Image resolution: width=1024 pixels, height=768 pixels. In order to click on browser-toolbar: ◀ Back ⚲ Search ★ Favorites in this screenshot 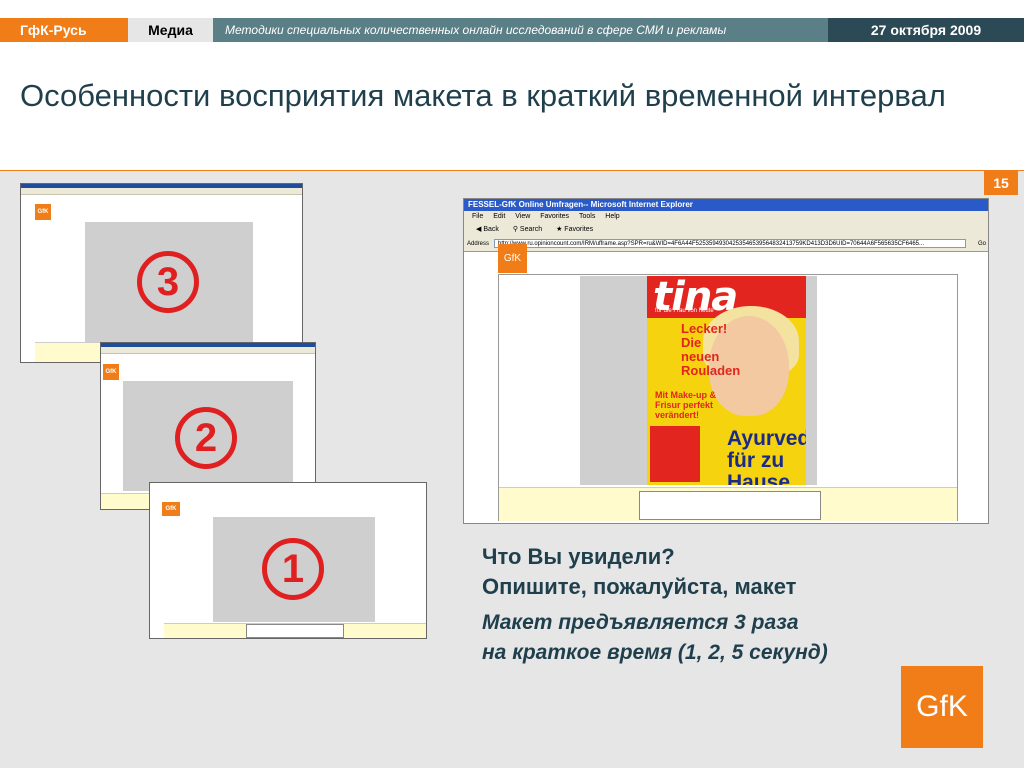, I will do `click(726, 230)`.